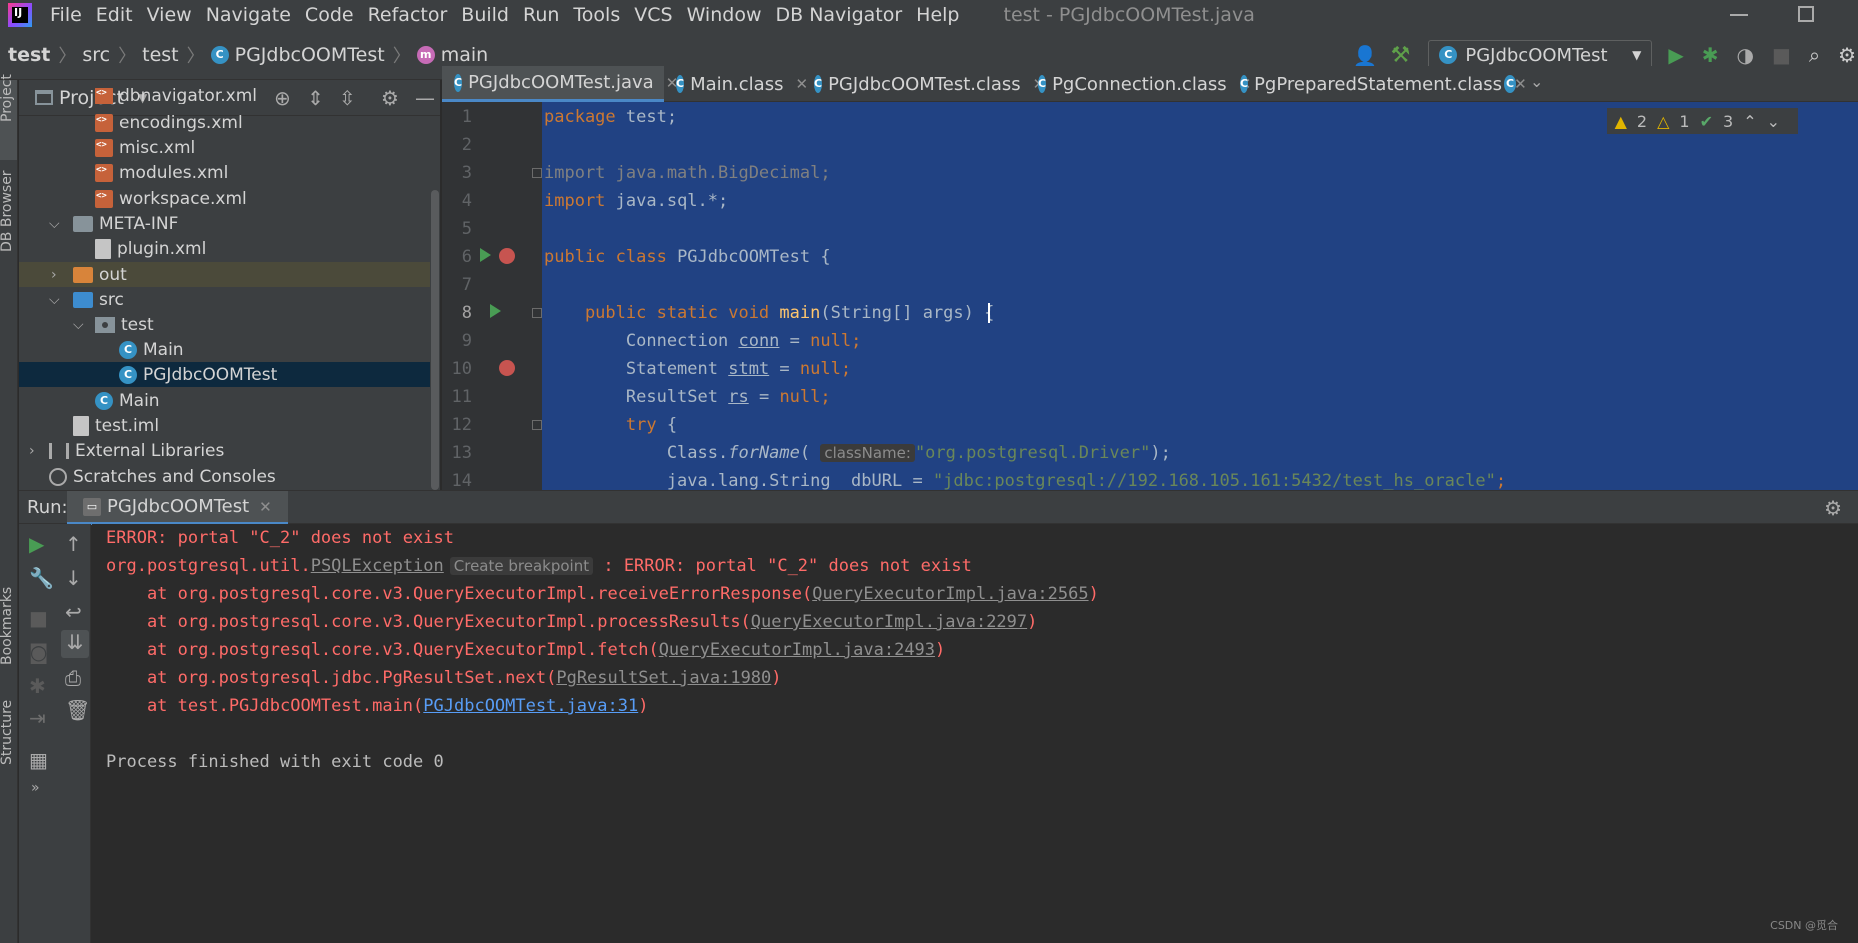 The image size is (1858, 943). What do you see at coordinates (229, 374) in the screenshot?
I see `tree-item-pgjdbcoomtest: C PGJdbcOOMTest` at bounding box center [229, 374].